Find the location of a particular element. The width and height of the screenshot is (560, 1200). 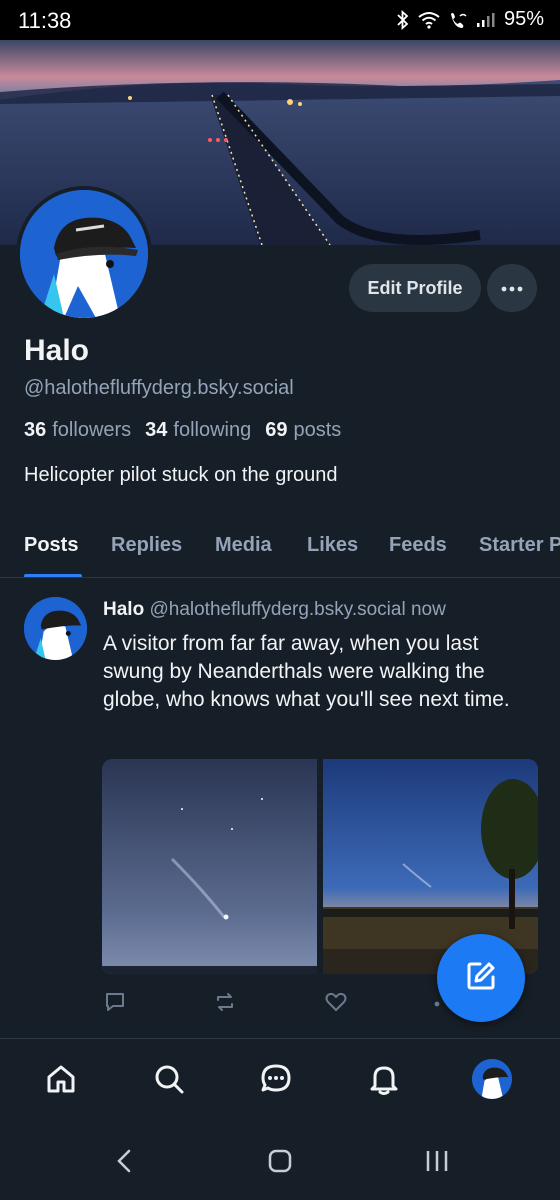

ellipsis-icon is located at coordinates (512, 288).